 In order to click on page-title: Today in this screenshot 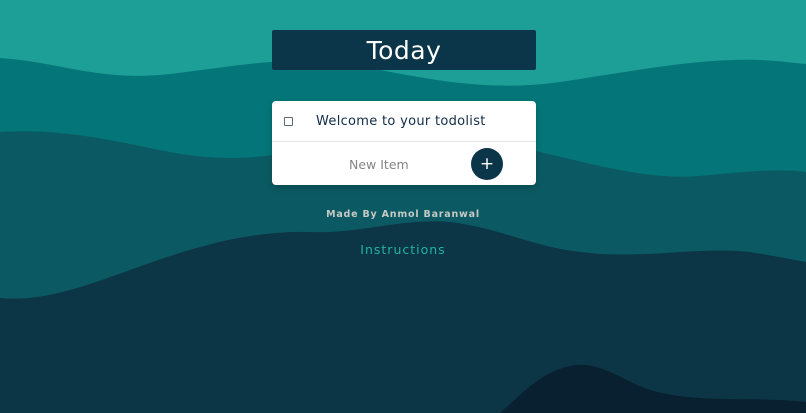, I will do `click(404, 50)`.